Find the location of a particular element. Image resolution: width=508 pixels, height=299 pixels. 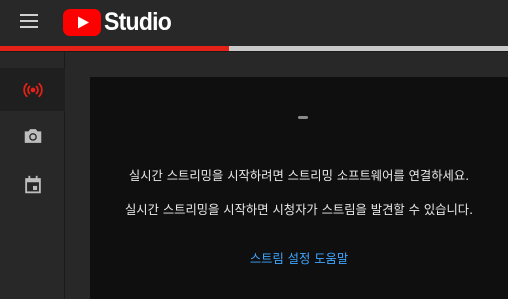

youtube-play-logo-icon is located at coordinates (82, 22).